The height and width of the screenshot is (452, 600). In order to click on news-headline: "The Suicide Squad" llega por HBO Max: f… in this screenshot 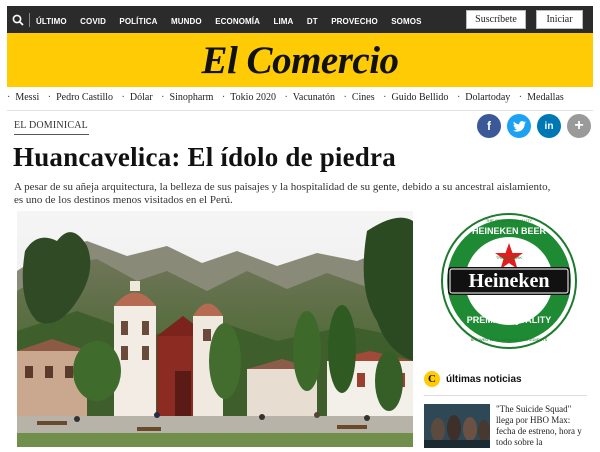, I will do `click(542, 428)`.